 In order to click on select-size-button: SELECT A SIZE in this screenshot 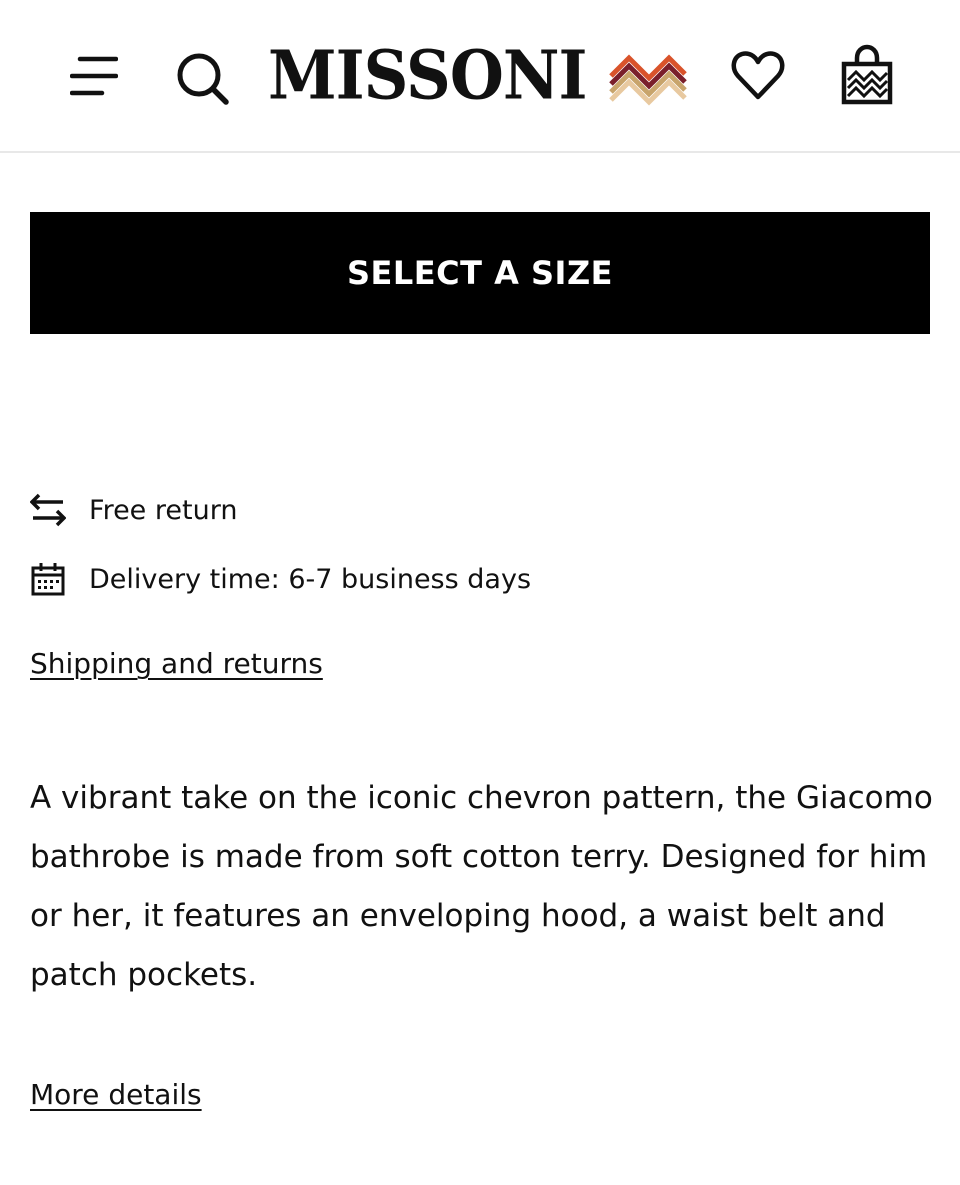, I will do `click(480, 273)`.